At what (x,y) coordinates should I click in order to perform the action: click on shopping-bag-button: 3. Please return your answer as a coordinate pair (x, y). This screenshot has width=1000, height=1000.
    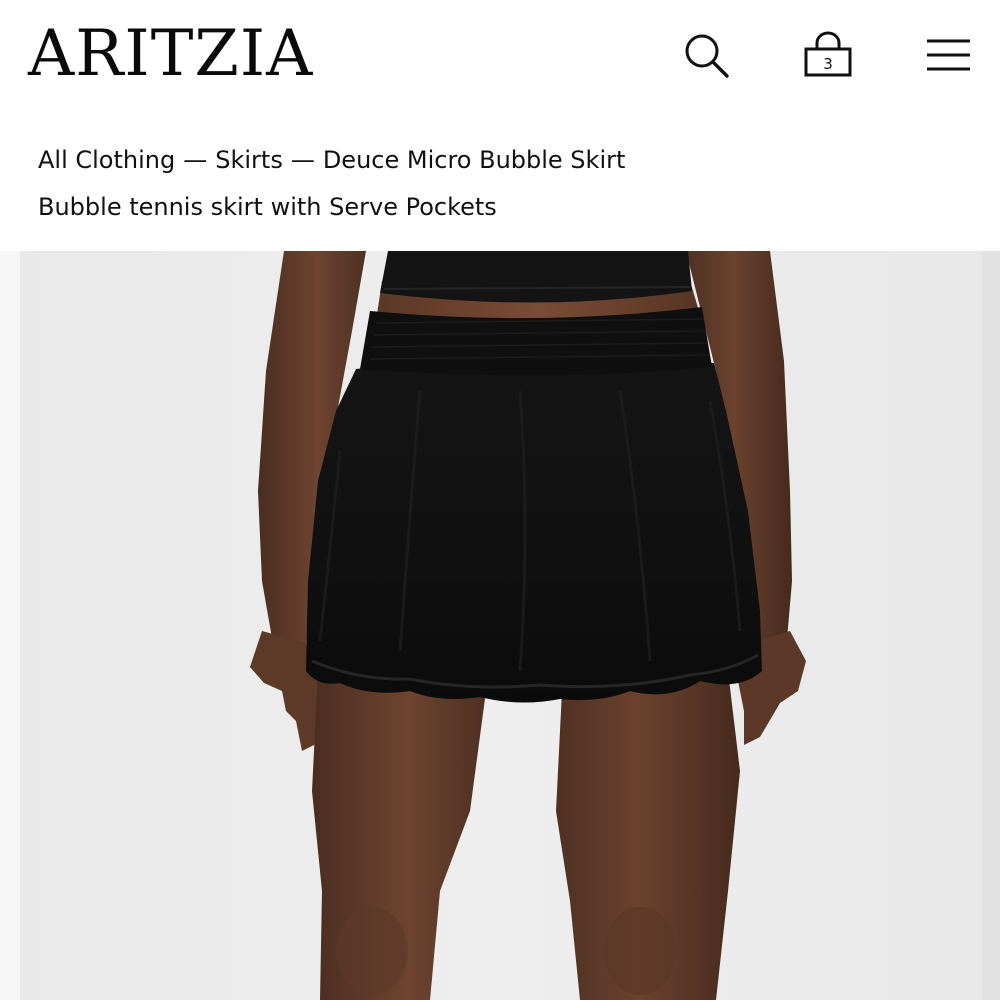
    Looking at the image, I should click on (828, 54).